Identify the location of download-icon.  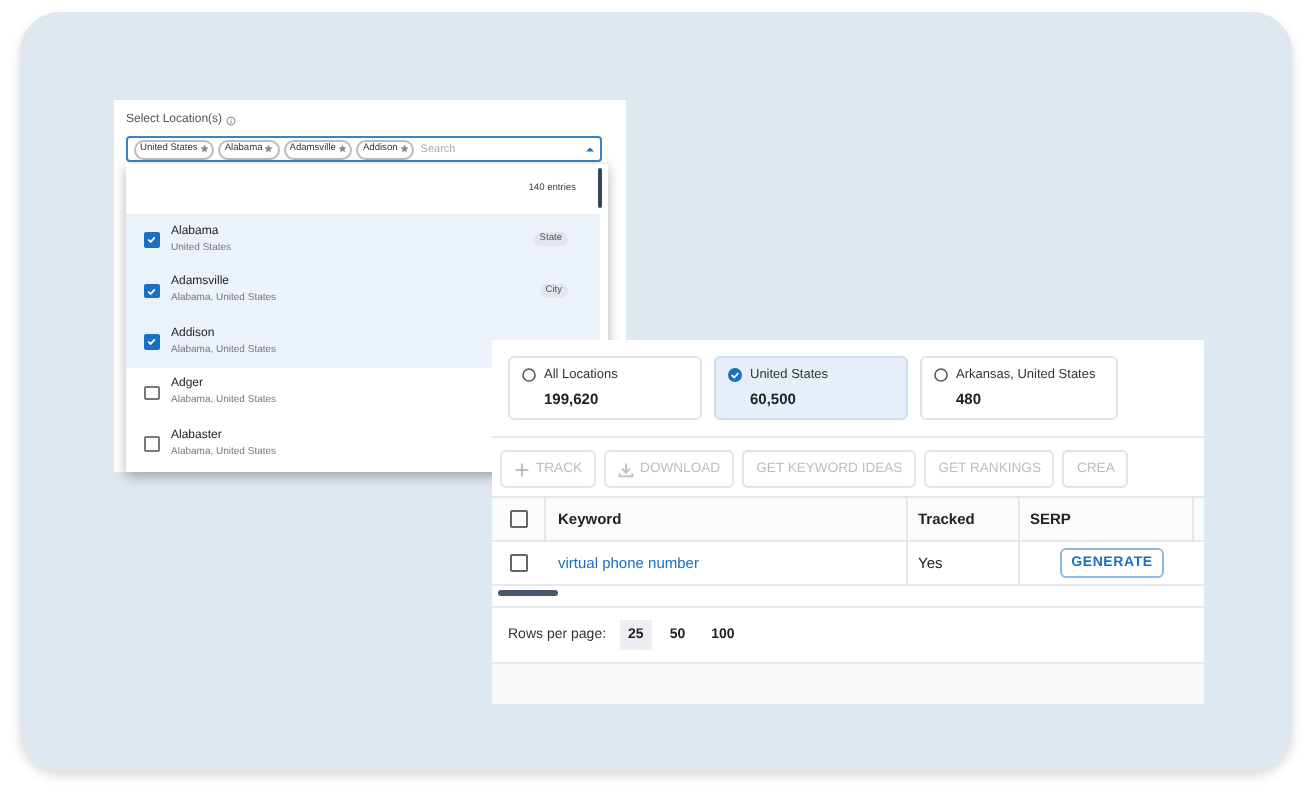
(626, 469).